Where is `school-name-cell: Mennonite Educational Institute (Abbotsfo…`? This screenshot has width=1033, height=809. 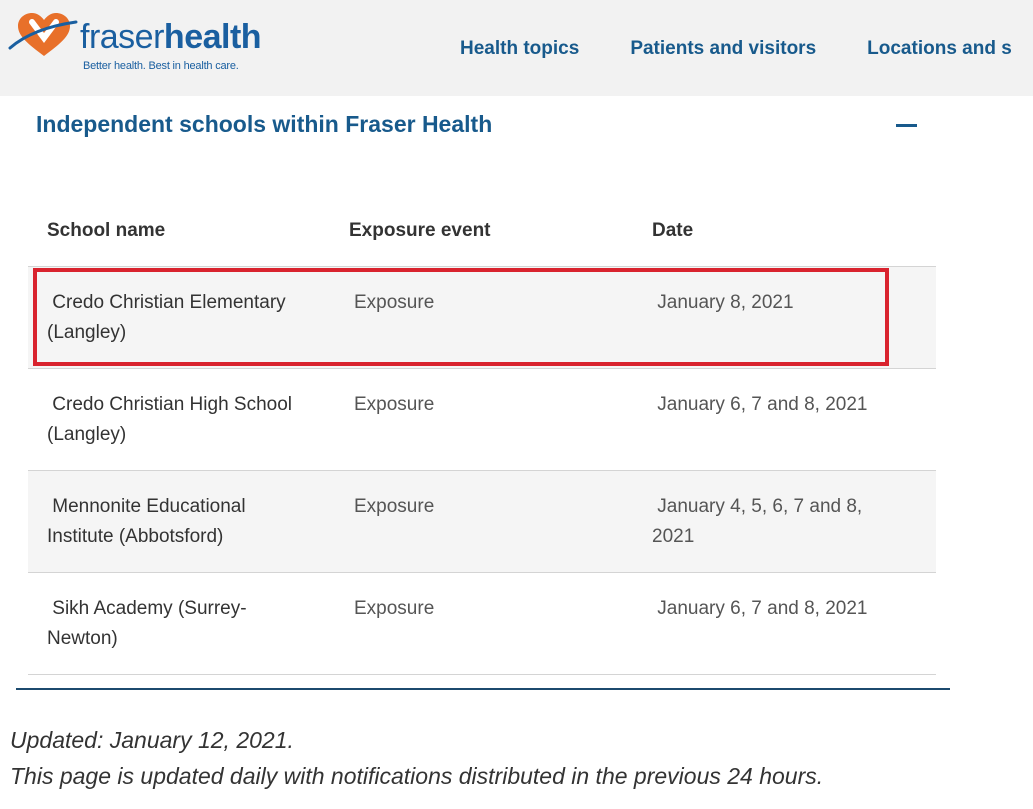
school-name-cell: Mennonite Educational Institute (Abbotsfo… is located at coordinates (184, 522).